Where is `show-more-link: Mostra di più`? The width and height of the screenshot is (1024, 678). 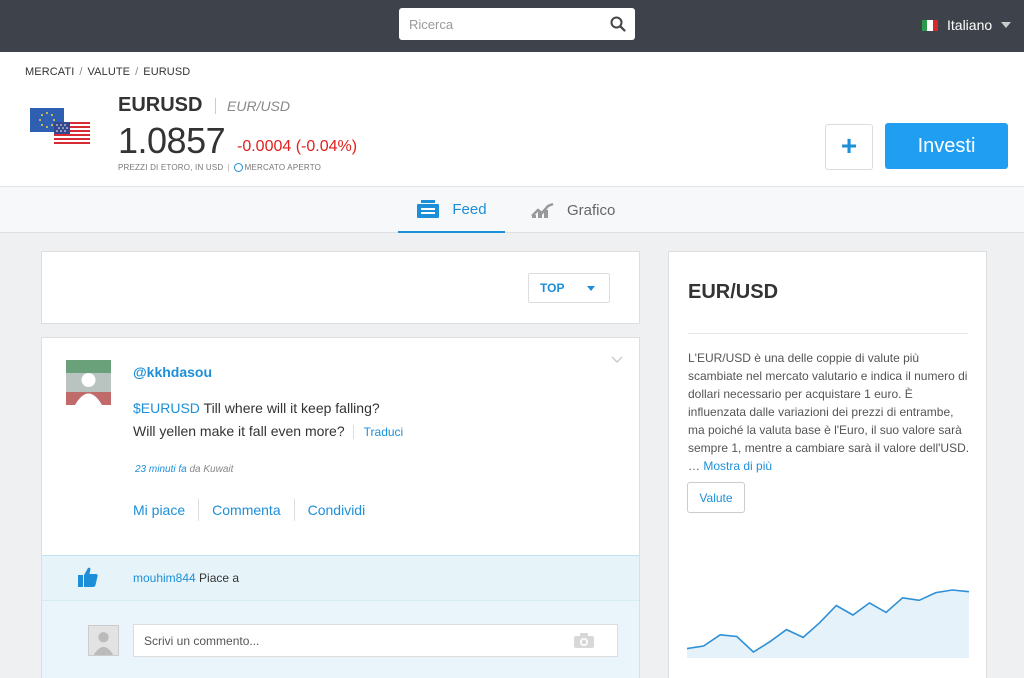
show-more-link: Mostra di più is located at coordinates (737, 466).